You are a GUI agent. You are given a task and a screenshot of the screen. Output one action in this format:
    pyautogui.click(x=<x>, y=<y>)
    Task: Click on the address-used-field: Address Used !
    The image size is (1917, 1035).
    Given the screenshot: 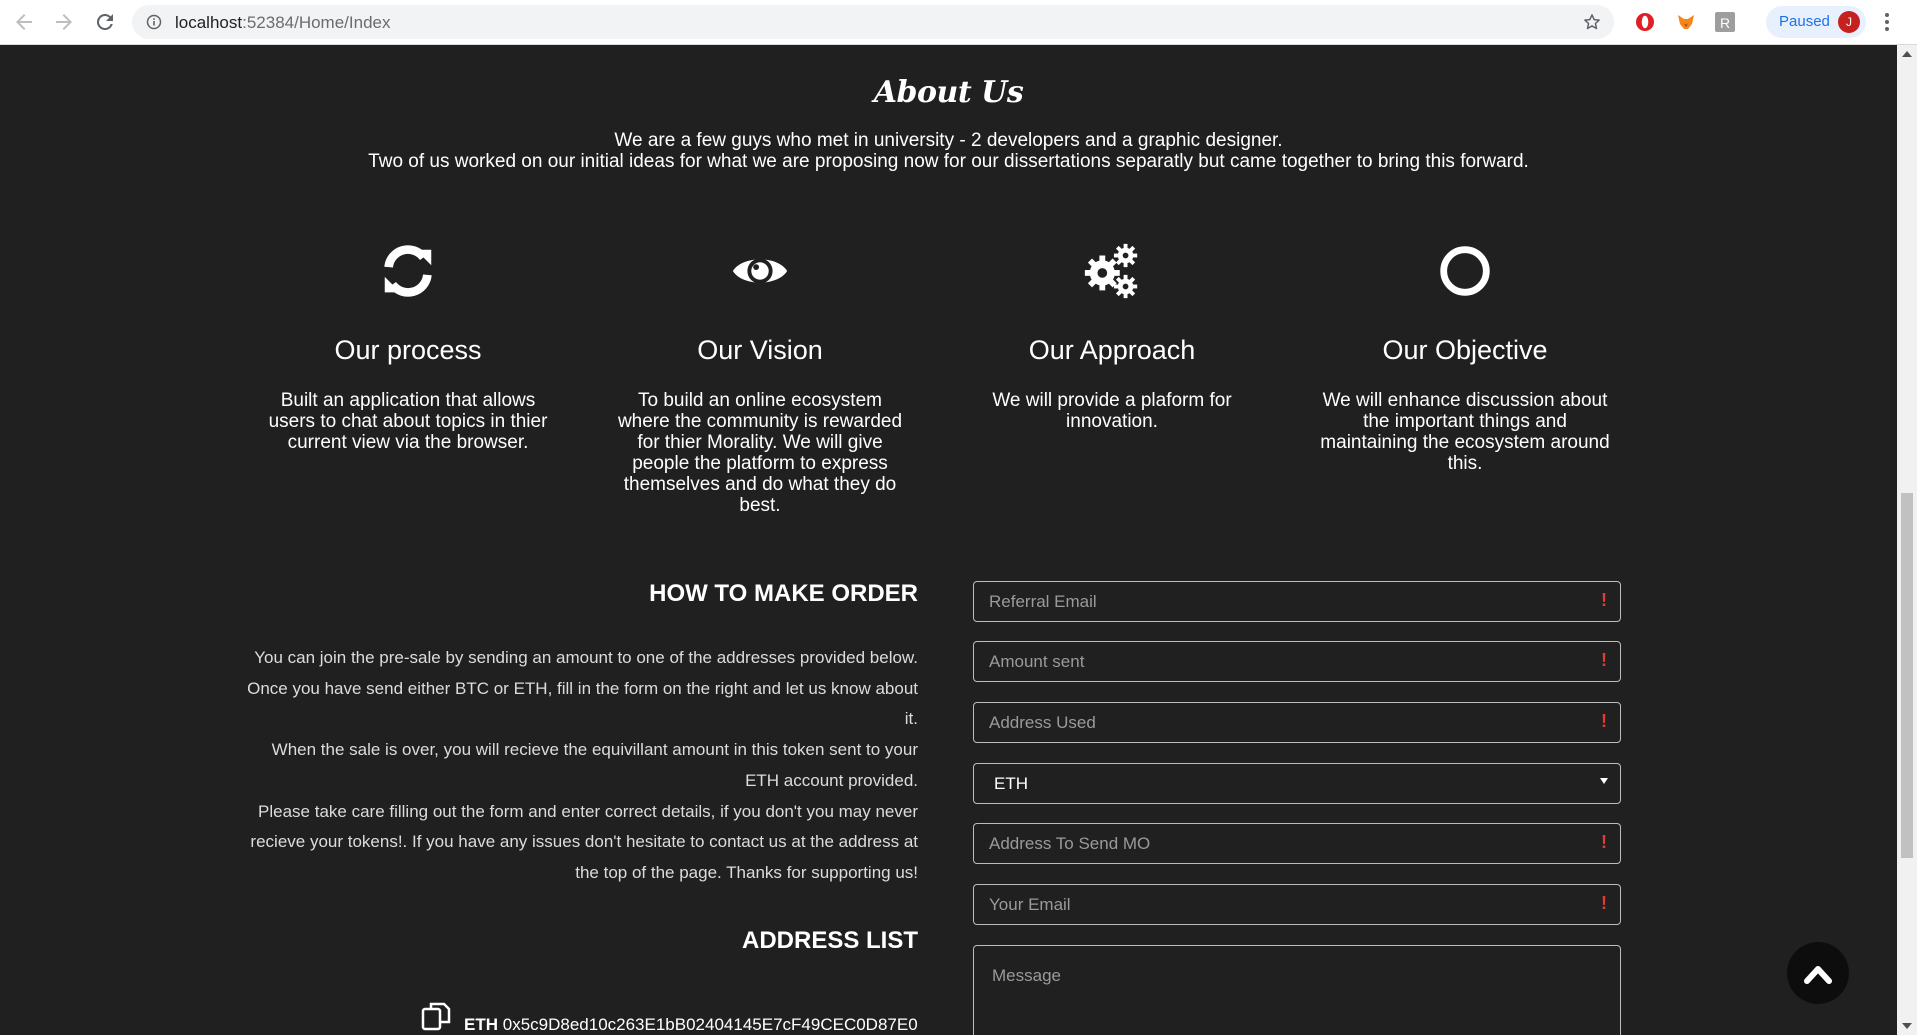 What is the action you would take?
    pyautogui.click(x=1297, y=722)
    